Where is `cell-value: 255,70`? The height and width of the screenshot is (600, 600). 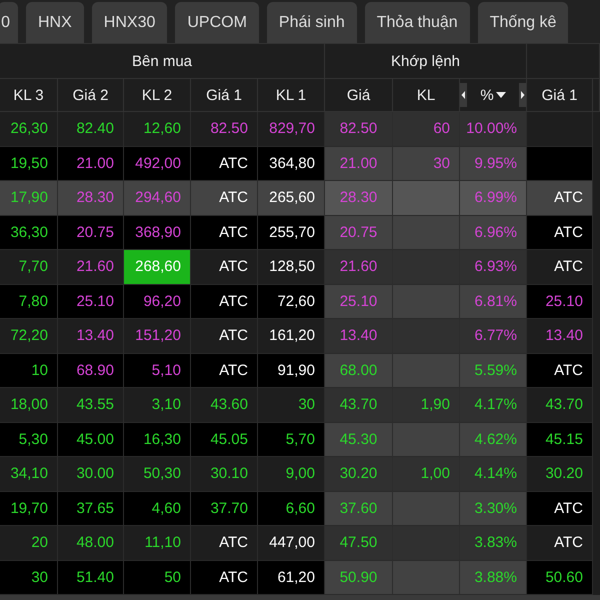
cell-value: 255,70 is located at coordinates (292, 232).